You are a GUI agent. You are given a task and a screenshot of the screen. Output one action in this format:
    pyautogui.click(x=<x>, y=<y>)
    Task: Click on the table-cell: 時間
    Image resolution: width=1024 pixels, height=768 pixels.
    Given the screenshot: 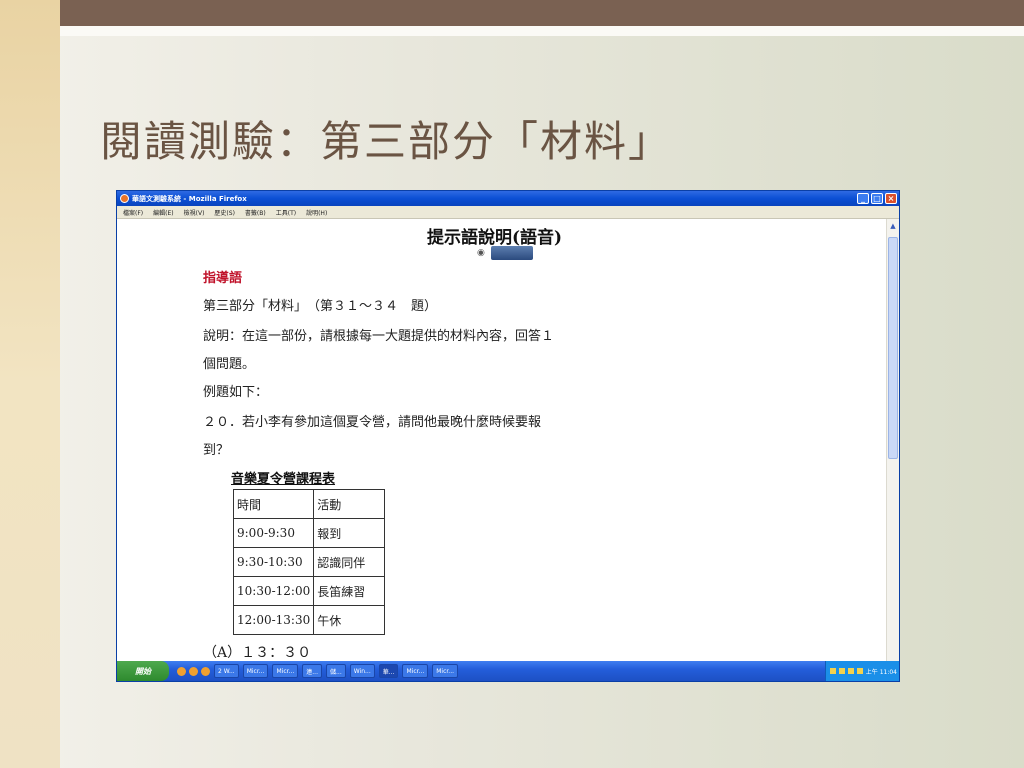 What is the action you would take?
    pyautogui.click(x=273, y=504)
    